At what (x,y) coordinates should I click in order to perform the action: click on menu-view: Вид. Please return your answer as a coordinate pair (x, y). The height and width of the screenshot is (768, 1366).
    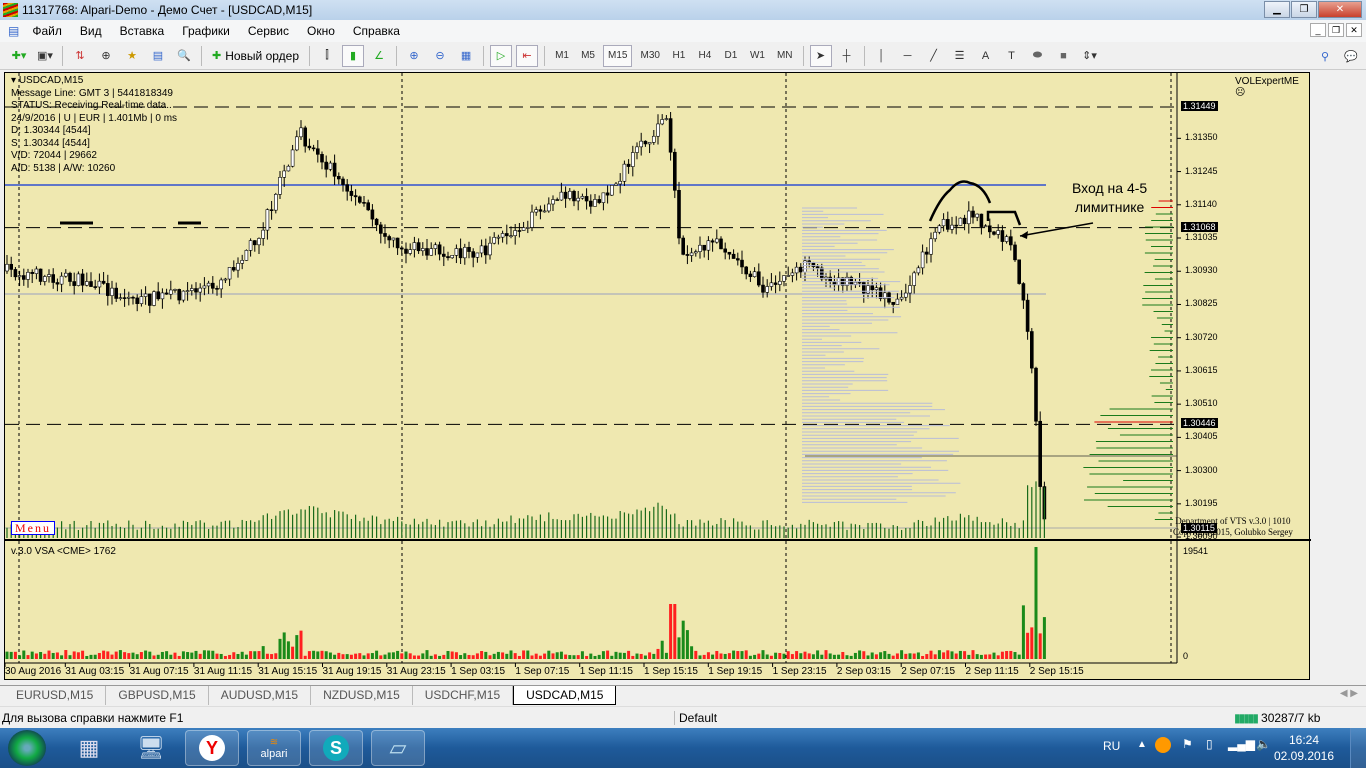
    Looking at the image, I should click on (91, 31).